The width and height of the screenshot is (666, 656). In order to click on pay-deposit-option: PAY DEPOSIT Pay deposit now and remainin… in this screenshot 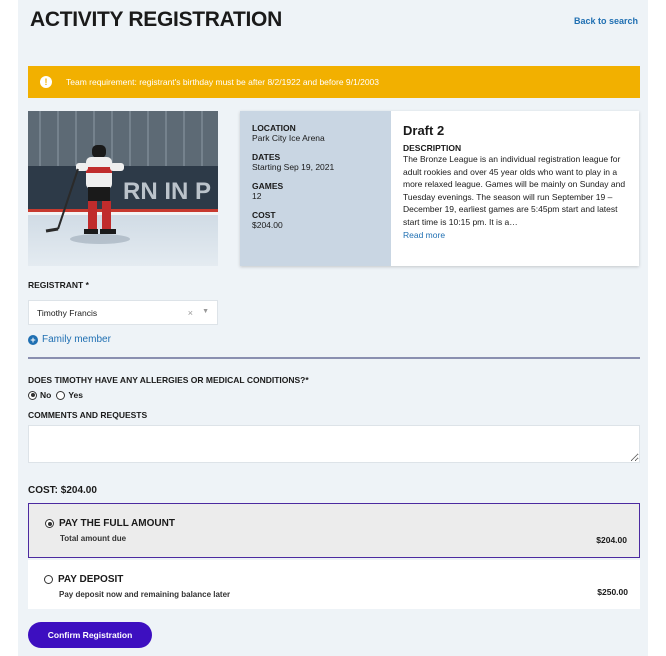, I will do `click(334, 584)`.